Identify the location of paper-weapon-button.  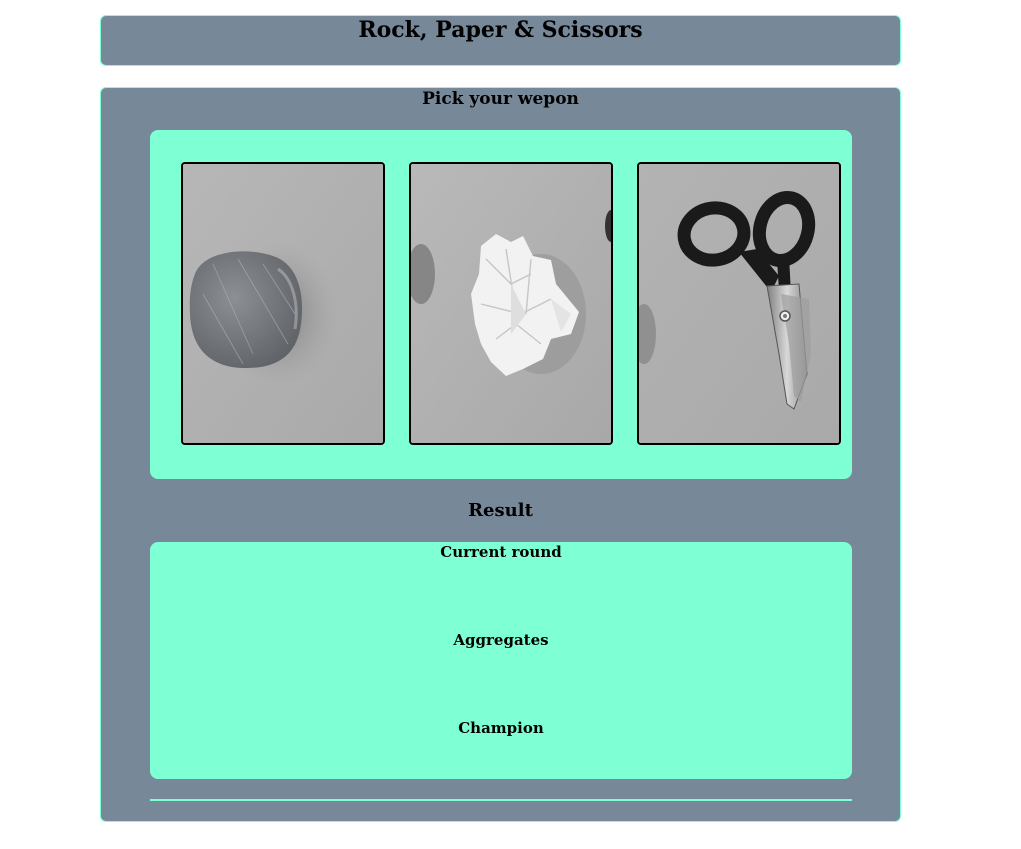
(511, 303).